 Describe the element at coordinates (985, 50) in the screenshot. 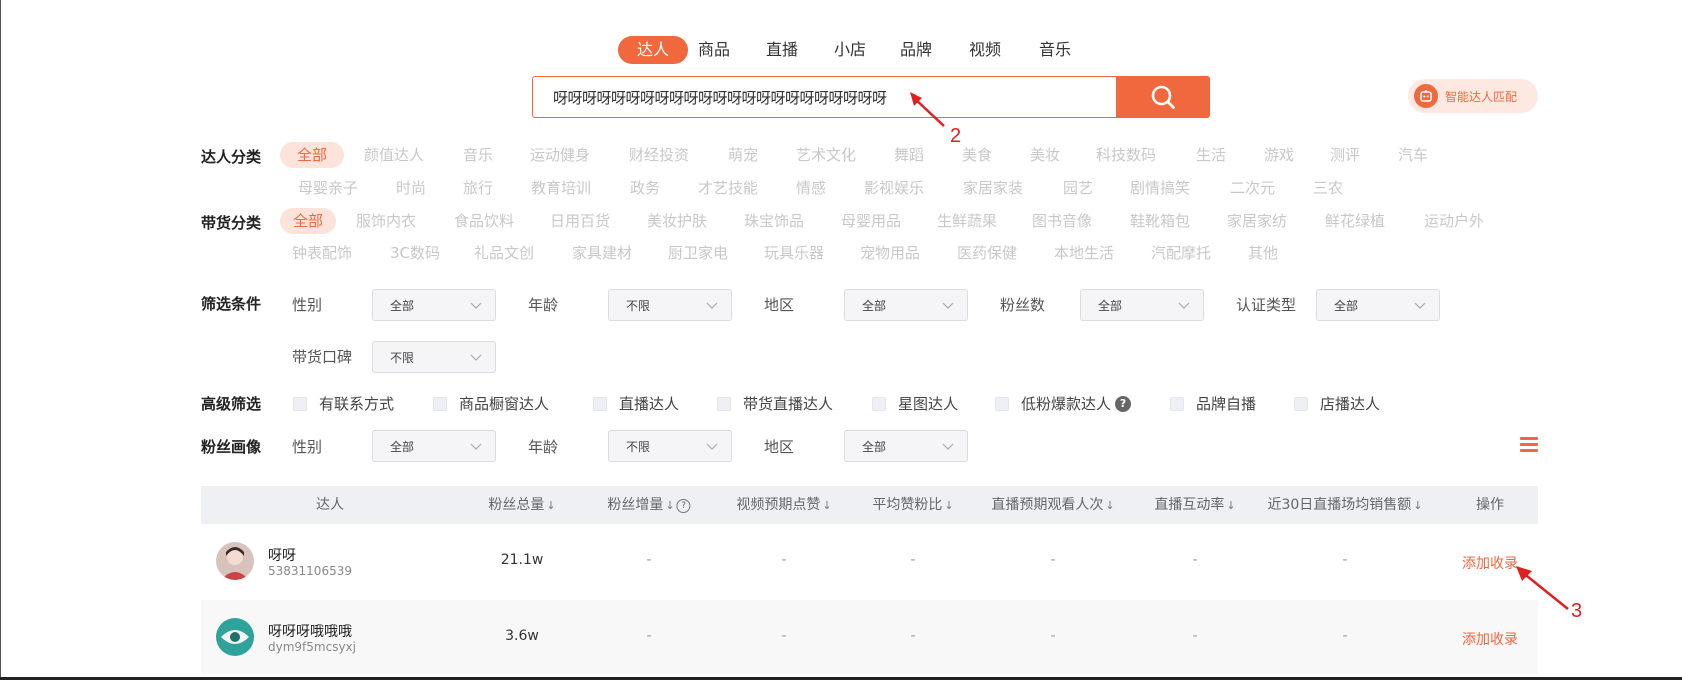

I see `tab-video: 视频` at that location.